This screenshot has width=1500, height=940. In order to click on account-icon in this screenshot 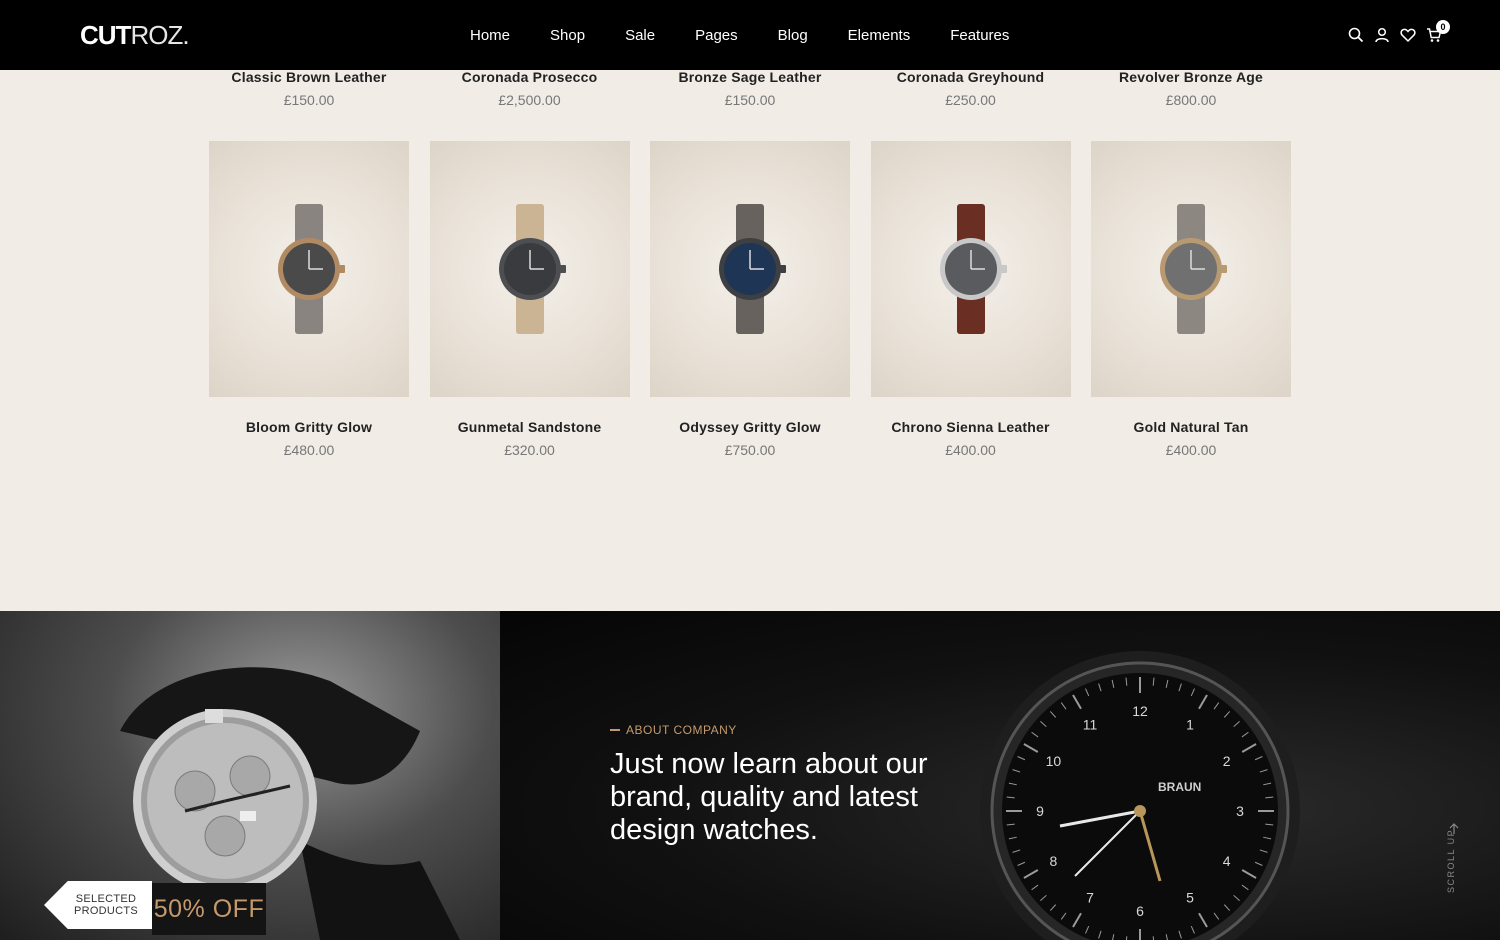, I will do `click(1382, 35)`.